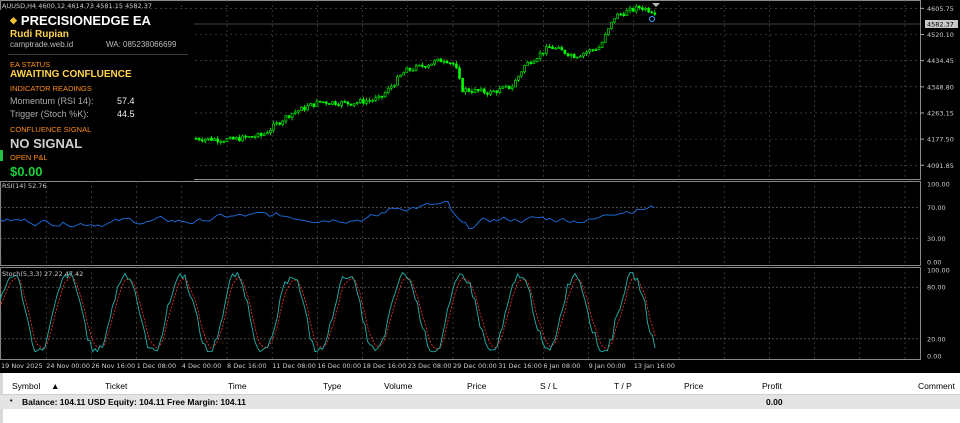 This screenshot has width=960, height=423. Describe the element at coordinates (656, 5) in the screenshot. I see `chart-shift-marker` at that location.